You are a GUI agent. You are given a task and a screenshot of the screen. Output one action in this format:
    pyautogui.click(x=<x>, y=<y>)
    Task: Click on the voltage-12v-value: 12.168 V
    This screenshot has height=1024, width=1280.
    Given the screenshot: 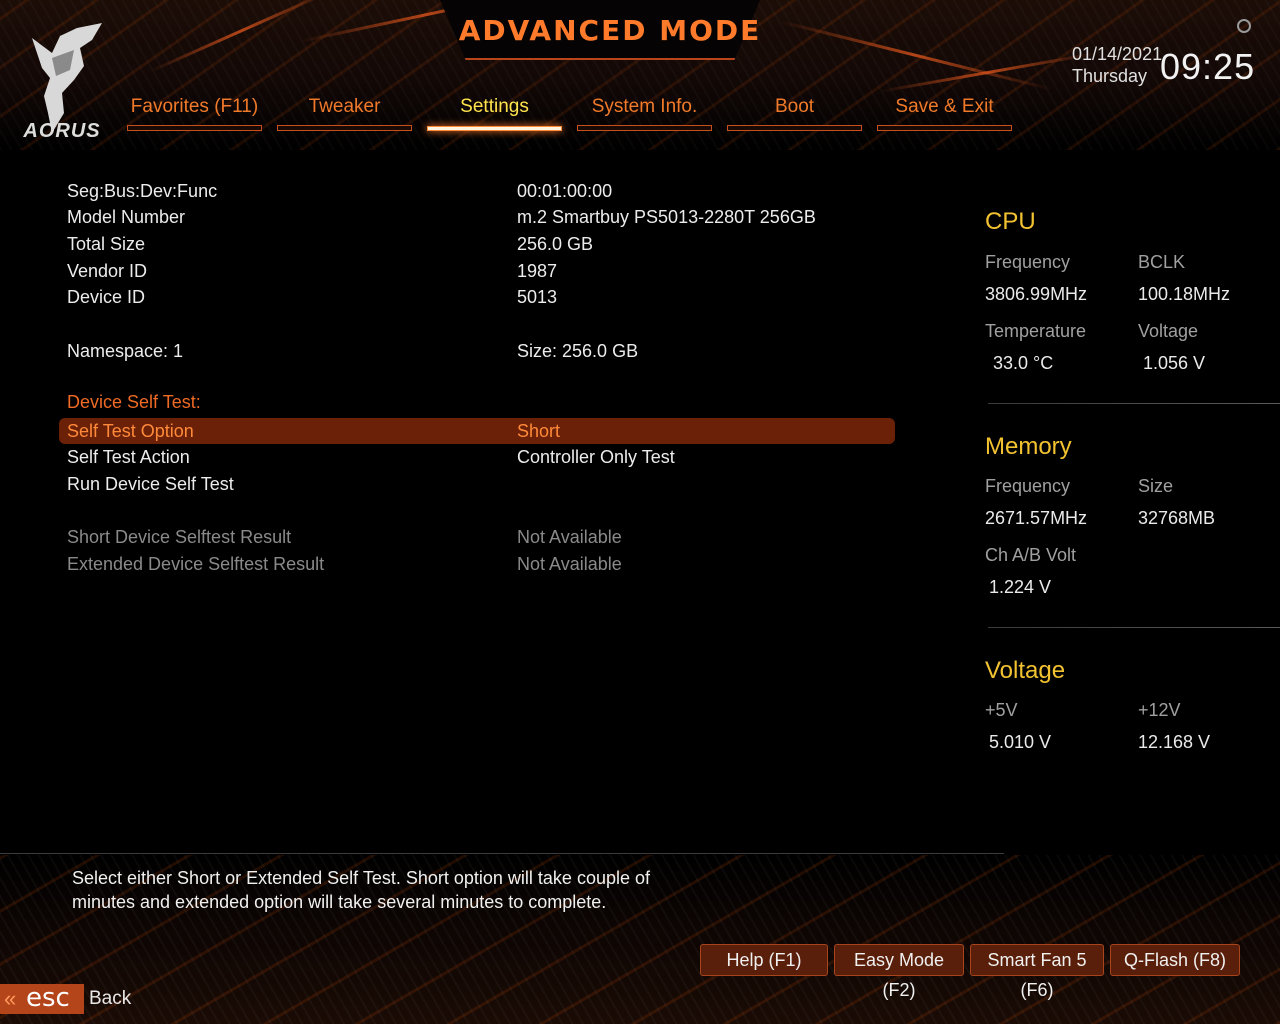 What is the action you would take?
    pyautogui.click(x=1174, y=742)
    